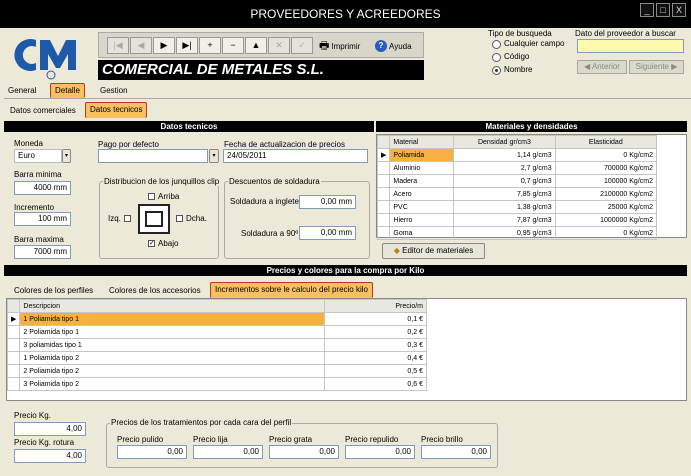  Describe the element at coordinates (663, 10) in the screenshot. I see `maximize-button: □` at that location.